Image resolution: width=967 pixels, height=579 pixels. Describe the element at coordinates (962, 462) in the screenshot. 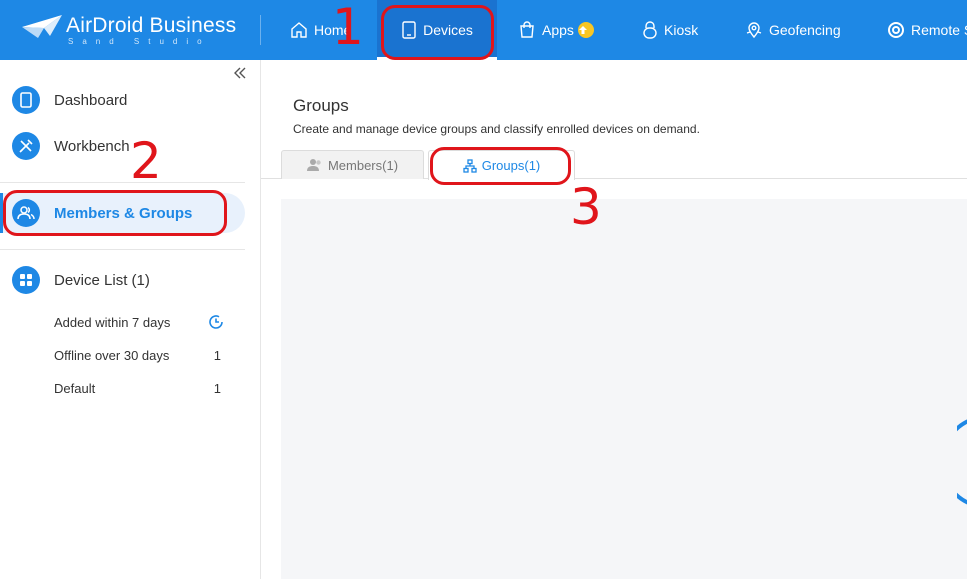

I see `floating-help-button` at that location.